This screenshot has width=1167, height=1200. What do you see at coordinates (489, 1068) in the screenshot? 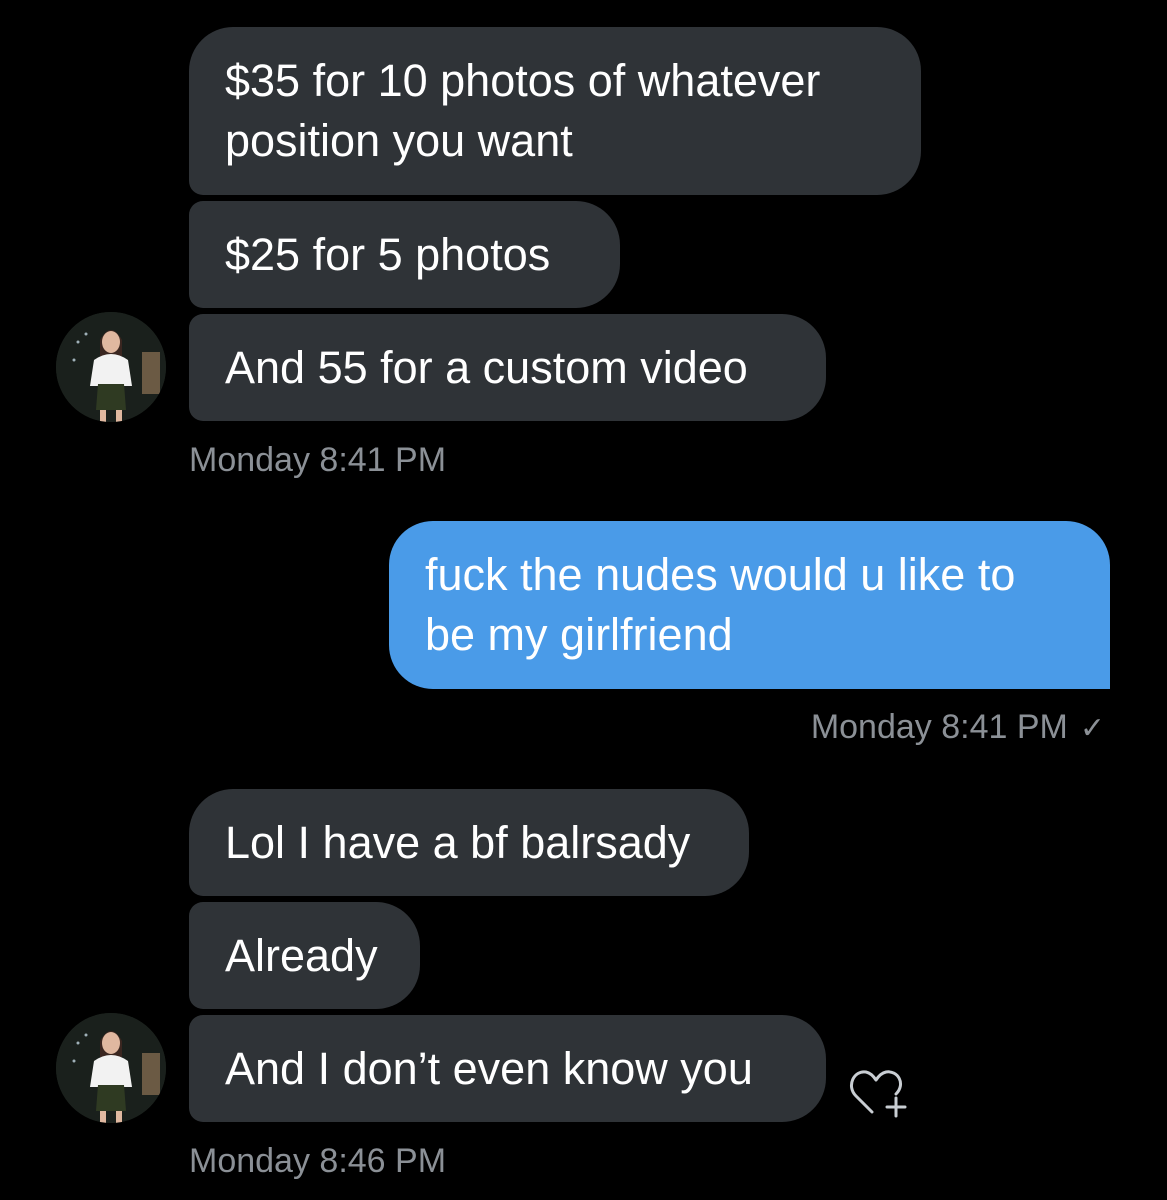
I see `message-text: And I don’t even know you` at bounding box center [489, 1068].